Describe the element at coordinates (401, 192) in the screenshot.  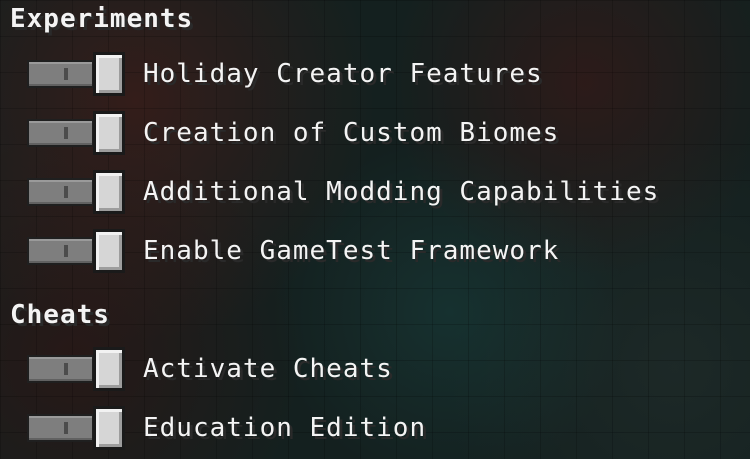
I see `additional-modding-capabilities-label: Additional Modding Capabilities` at that location.